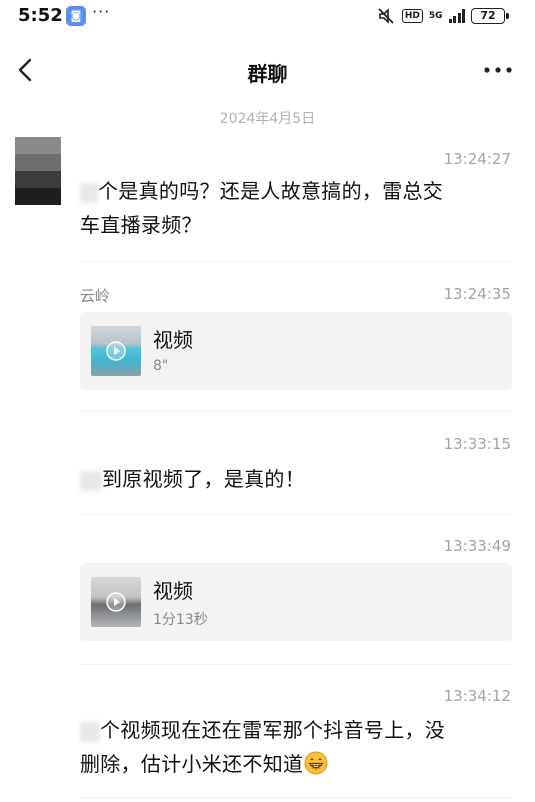 The width and height of the screenshot is (535, 802). What do you see at coordinates (161, 366) in the screenshot?
I see `video-duration: 8"` at bounding box center [161, 366].